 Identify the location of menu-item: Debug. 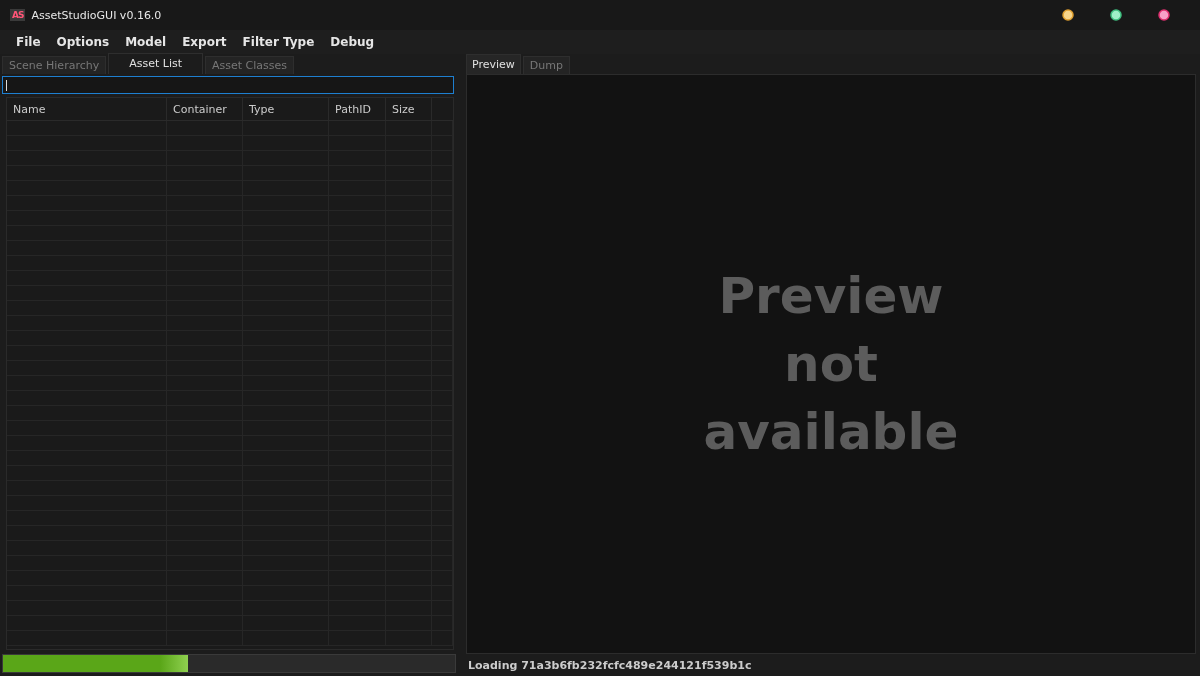
(352, 42).